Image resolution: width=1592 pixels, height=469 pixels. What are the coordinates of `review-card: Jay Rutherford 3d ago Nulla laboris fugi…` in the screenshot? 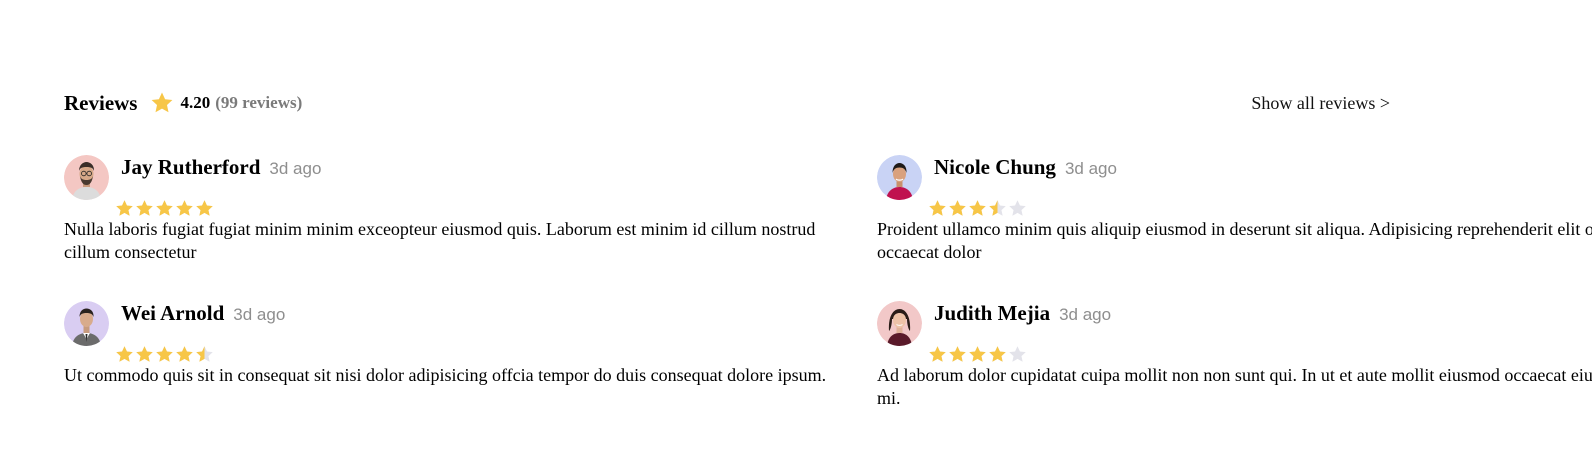 It's located at (439, 209).